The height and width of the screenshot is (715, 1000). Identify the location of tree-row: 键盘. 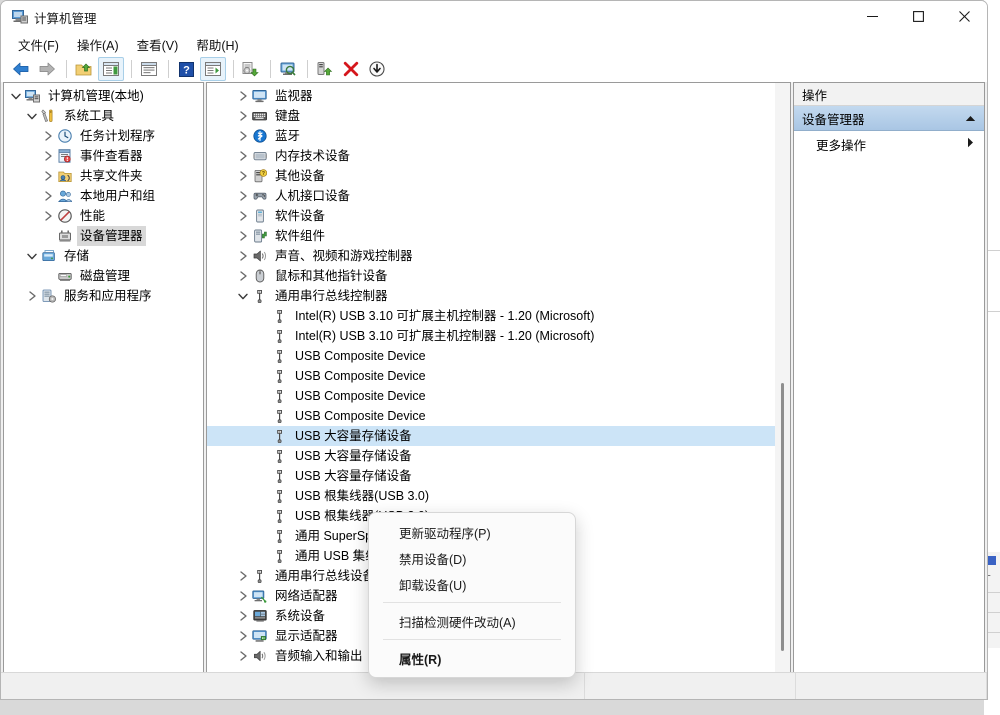
(498, 116).